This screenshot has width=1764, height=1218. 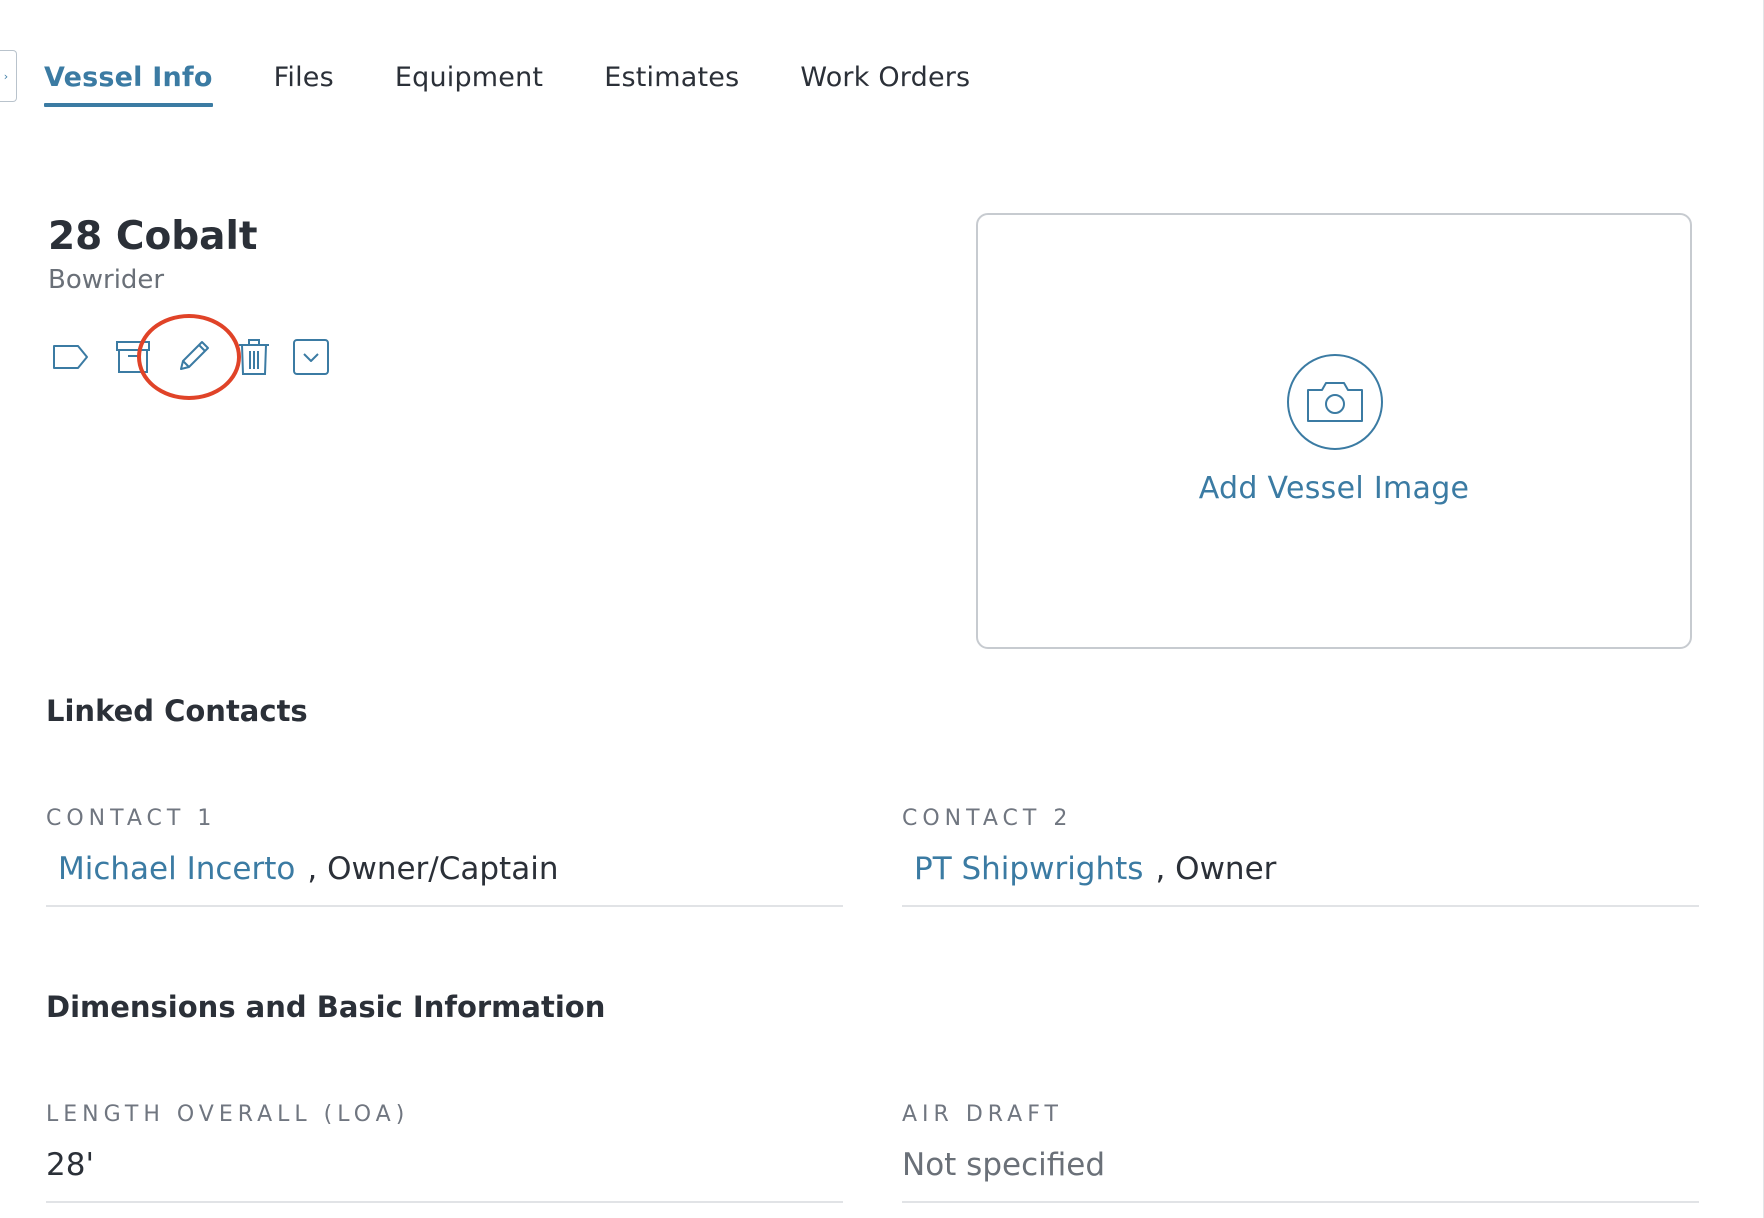 I want to click on contact-1-label: CONTACT 1, so click(x=131, y=818).